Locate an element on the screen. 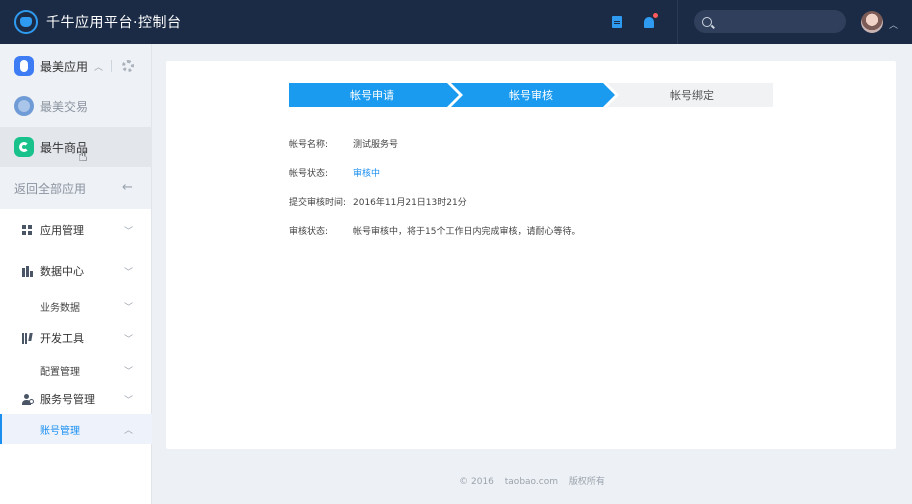 Image resolution: width=912 pixels, height=504 pixels. info-value: 测试服务号 is located at coordinates (376, 145).